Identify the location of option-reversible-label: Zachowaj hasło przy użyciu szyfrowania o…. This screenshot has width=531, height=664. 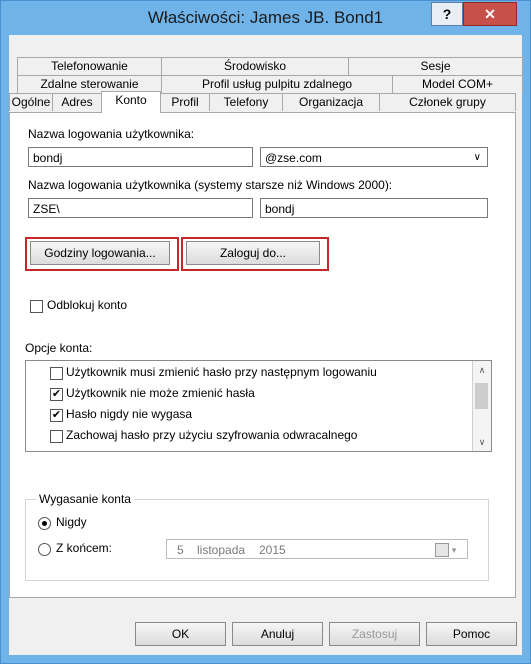
(212, 435).